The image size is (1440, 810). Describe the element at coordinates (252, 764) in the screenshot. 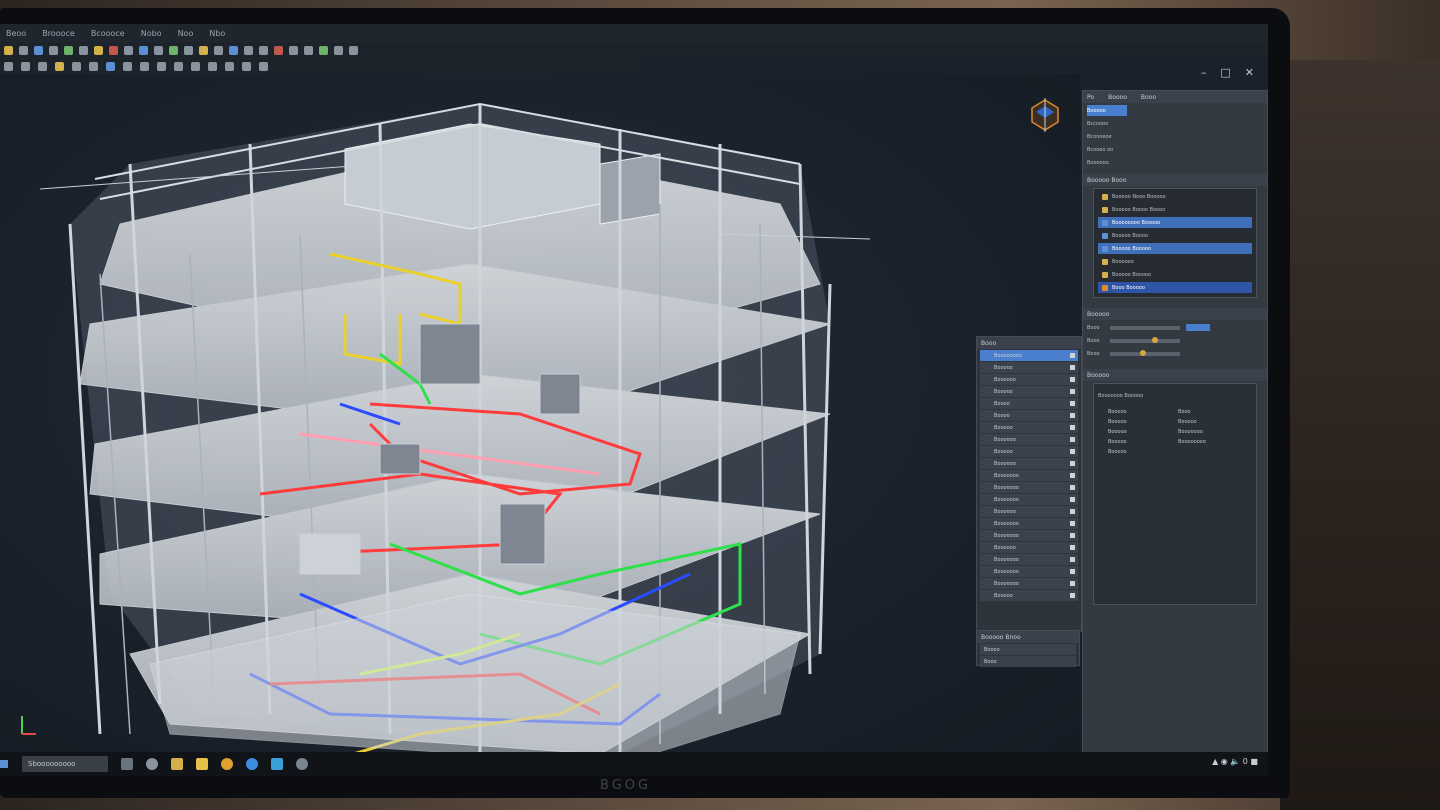

I see `edge-icon` at that location.